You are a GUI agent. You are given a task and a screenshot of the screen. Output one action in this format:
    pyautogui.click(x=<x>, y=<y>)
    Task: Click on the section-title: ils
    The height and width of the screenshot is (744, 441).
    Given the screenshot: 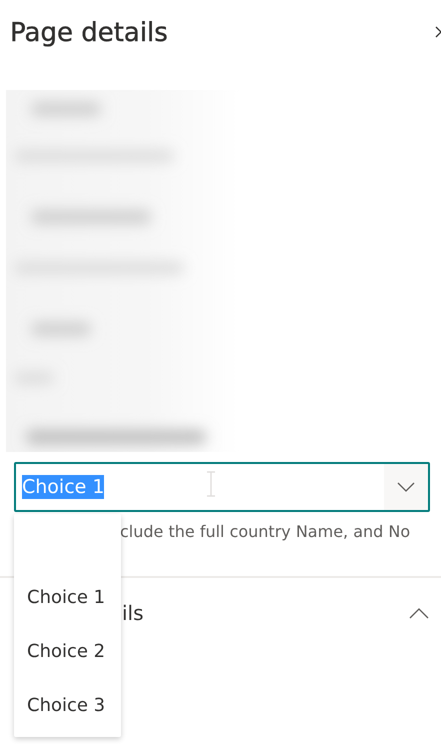 What is the action you would take?
    pyautogui.click(x=133, y=613)
    